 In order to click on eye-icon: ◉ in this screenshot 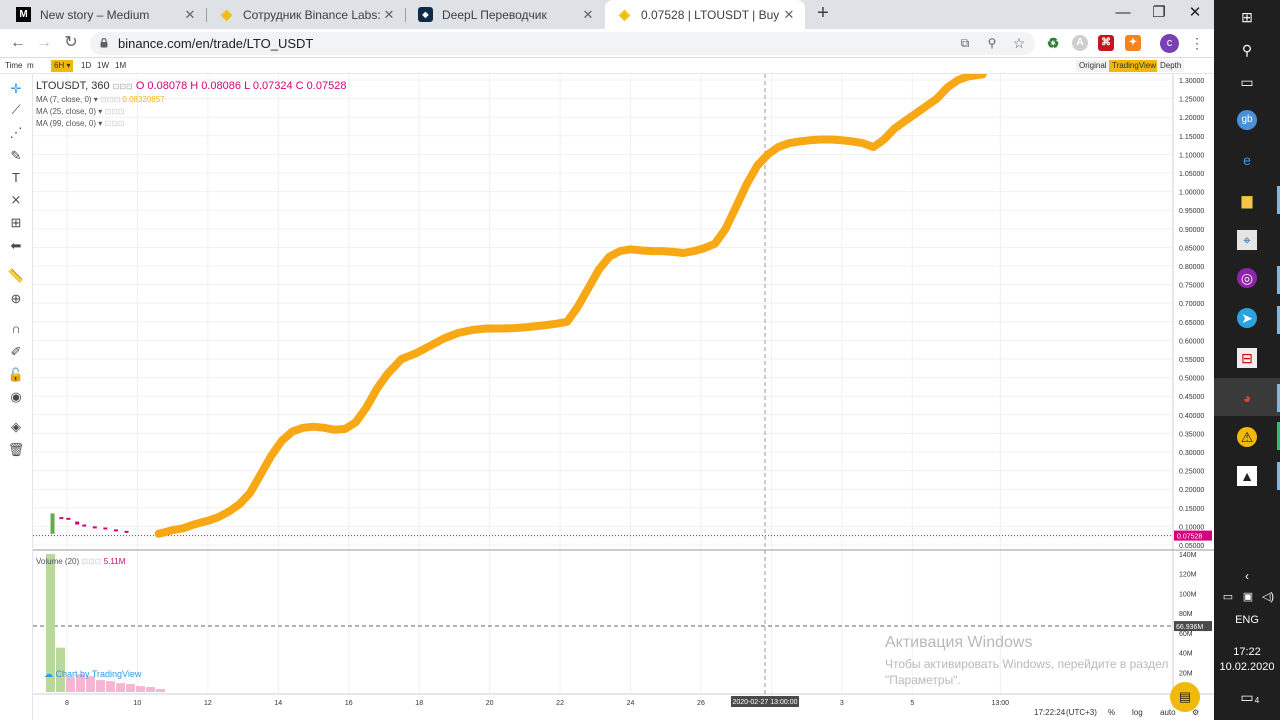, I will do `click(16, 397)`.